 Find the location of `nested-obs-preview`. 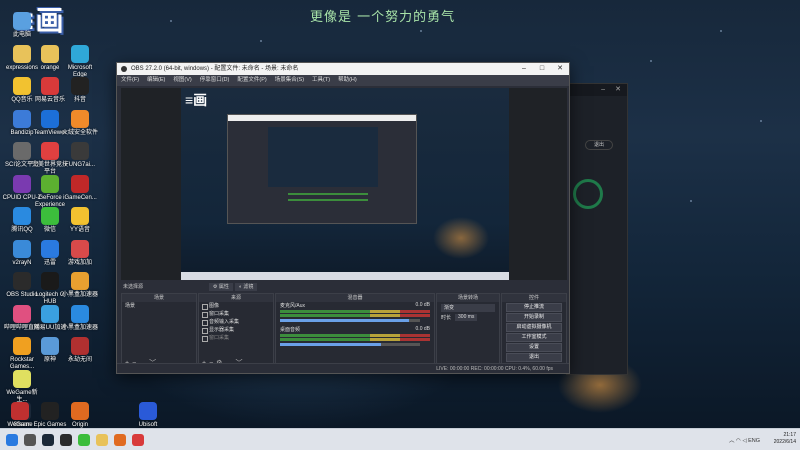

nested-obs-preview is located at coordinates (322, 169).